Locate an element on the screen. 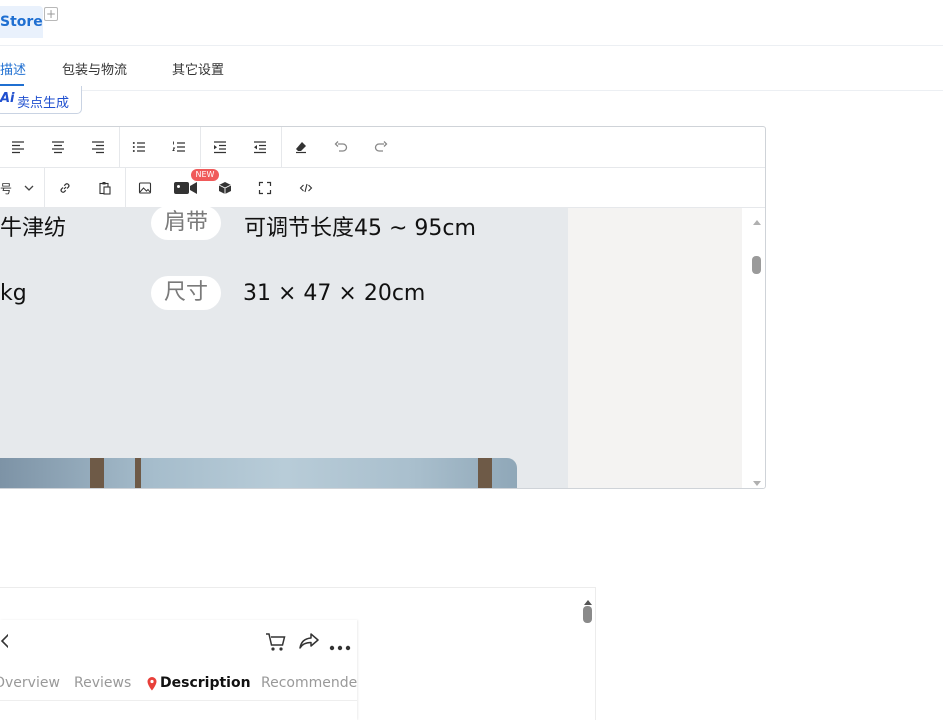  header-divider is located at coordinates (471, 45).